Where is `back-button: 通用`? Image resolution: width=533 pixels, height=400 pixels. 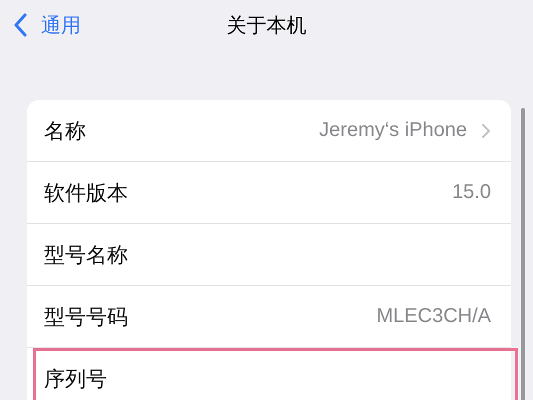 back-button: 通用 is located at coordinates (40, 25).